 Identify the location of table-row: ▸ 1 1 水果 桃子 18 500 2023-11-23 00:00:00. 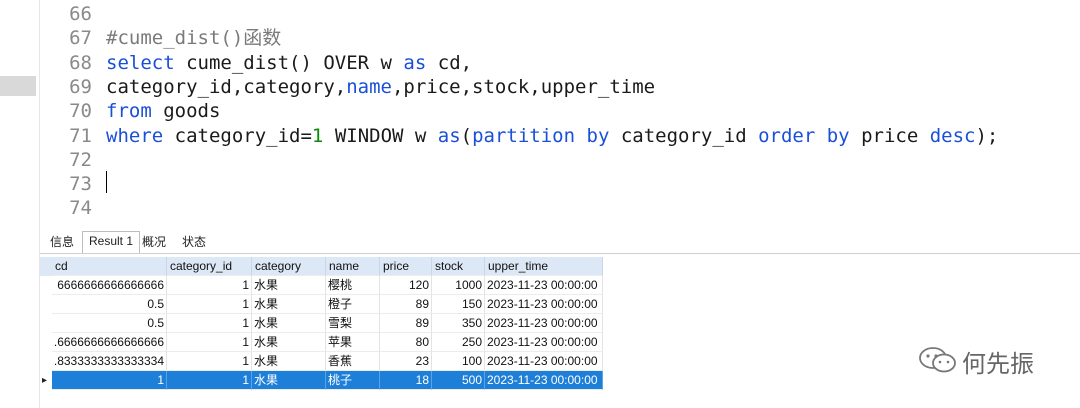
(321, 380).